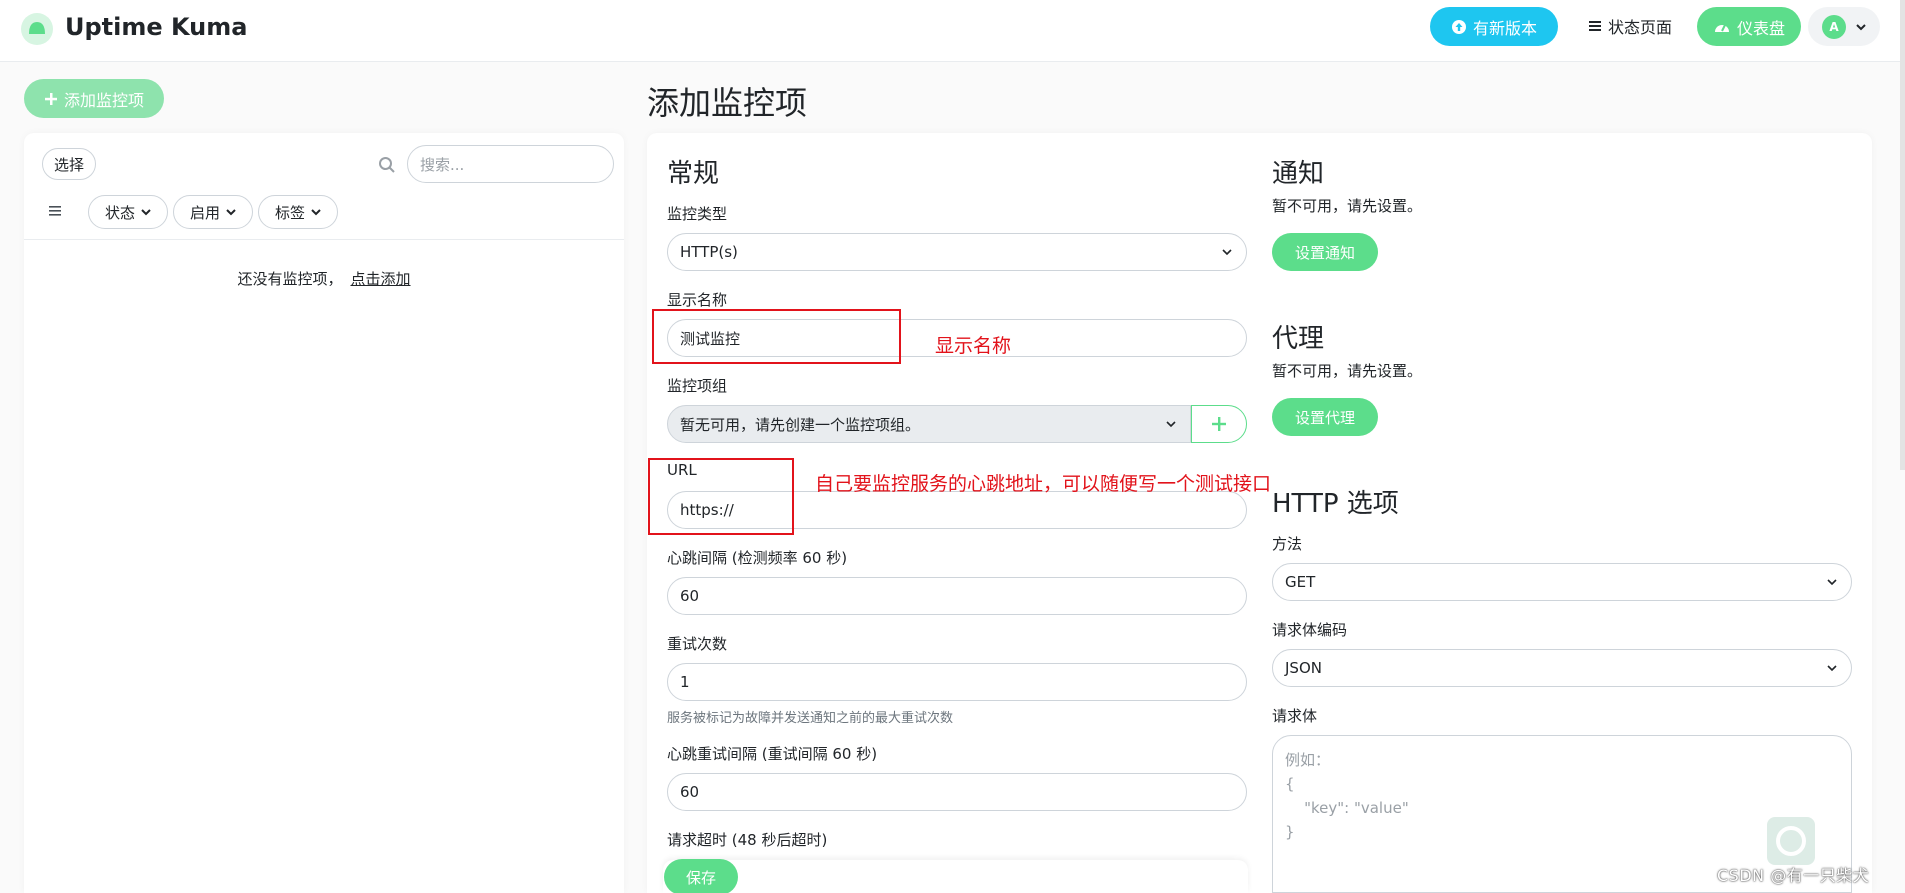 The width and height of the screenshot is (1905, 893). Describe the element at coordinates (1347, 206) in the screenshot. I see `notifications-unavailable-text: 暂不可用，请先设置。` at that location.